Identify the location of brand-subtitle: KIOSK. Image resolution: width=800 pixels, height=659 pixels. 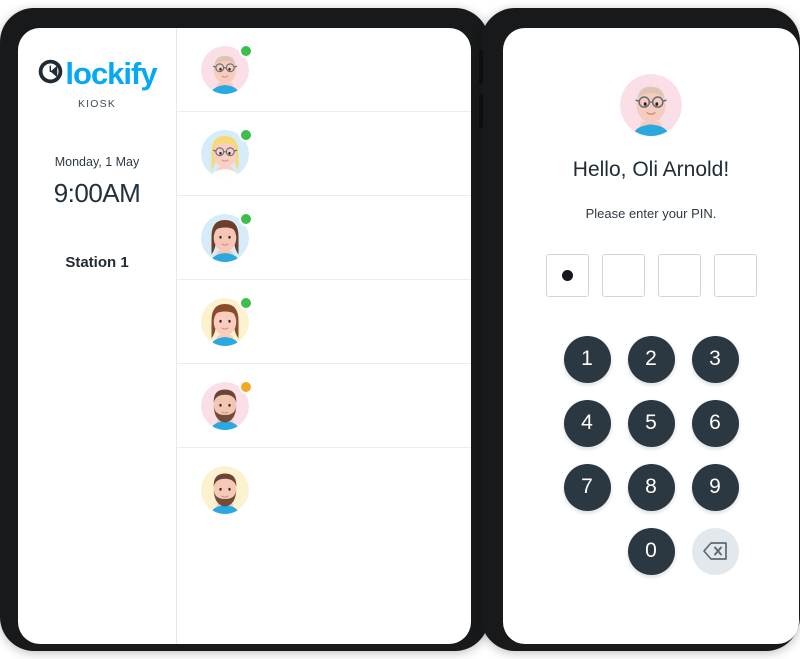
(97, 104).